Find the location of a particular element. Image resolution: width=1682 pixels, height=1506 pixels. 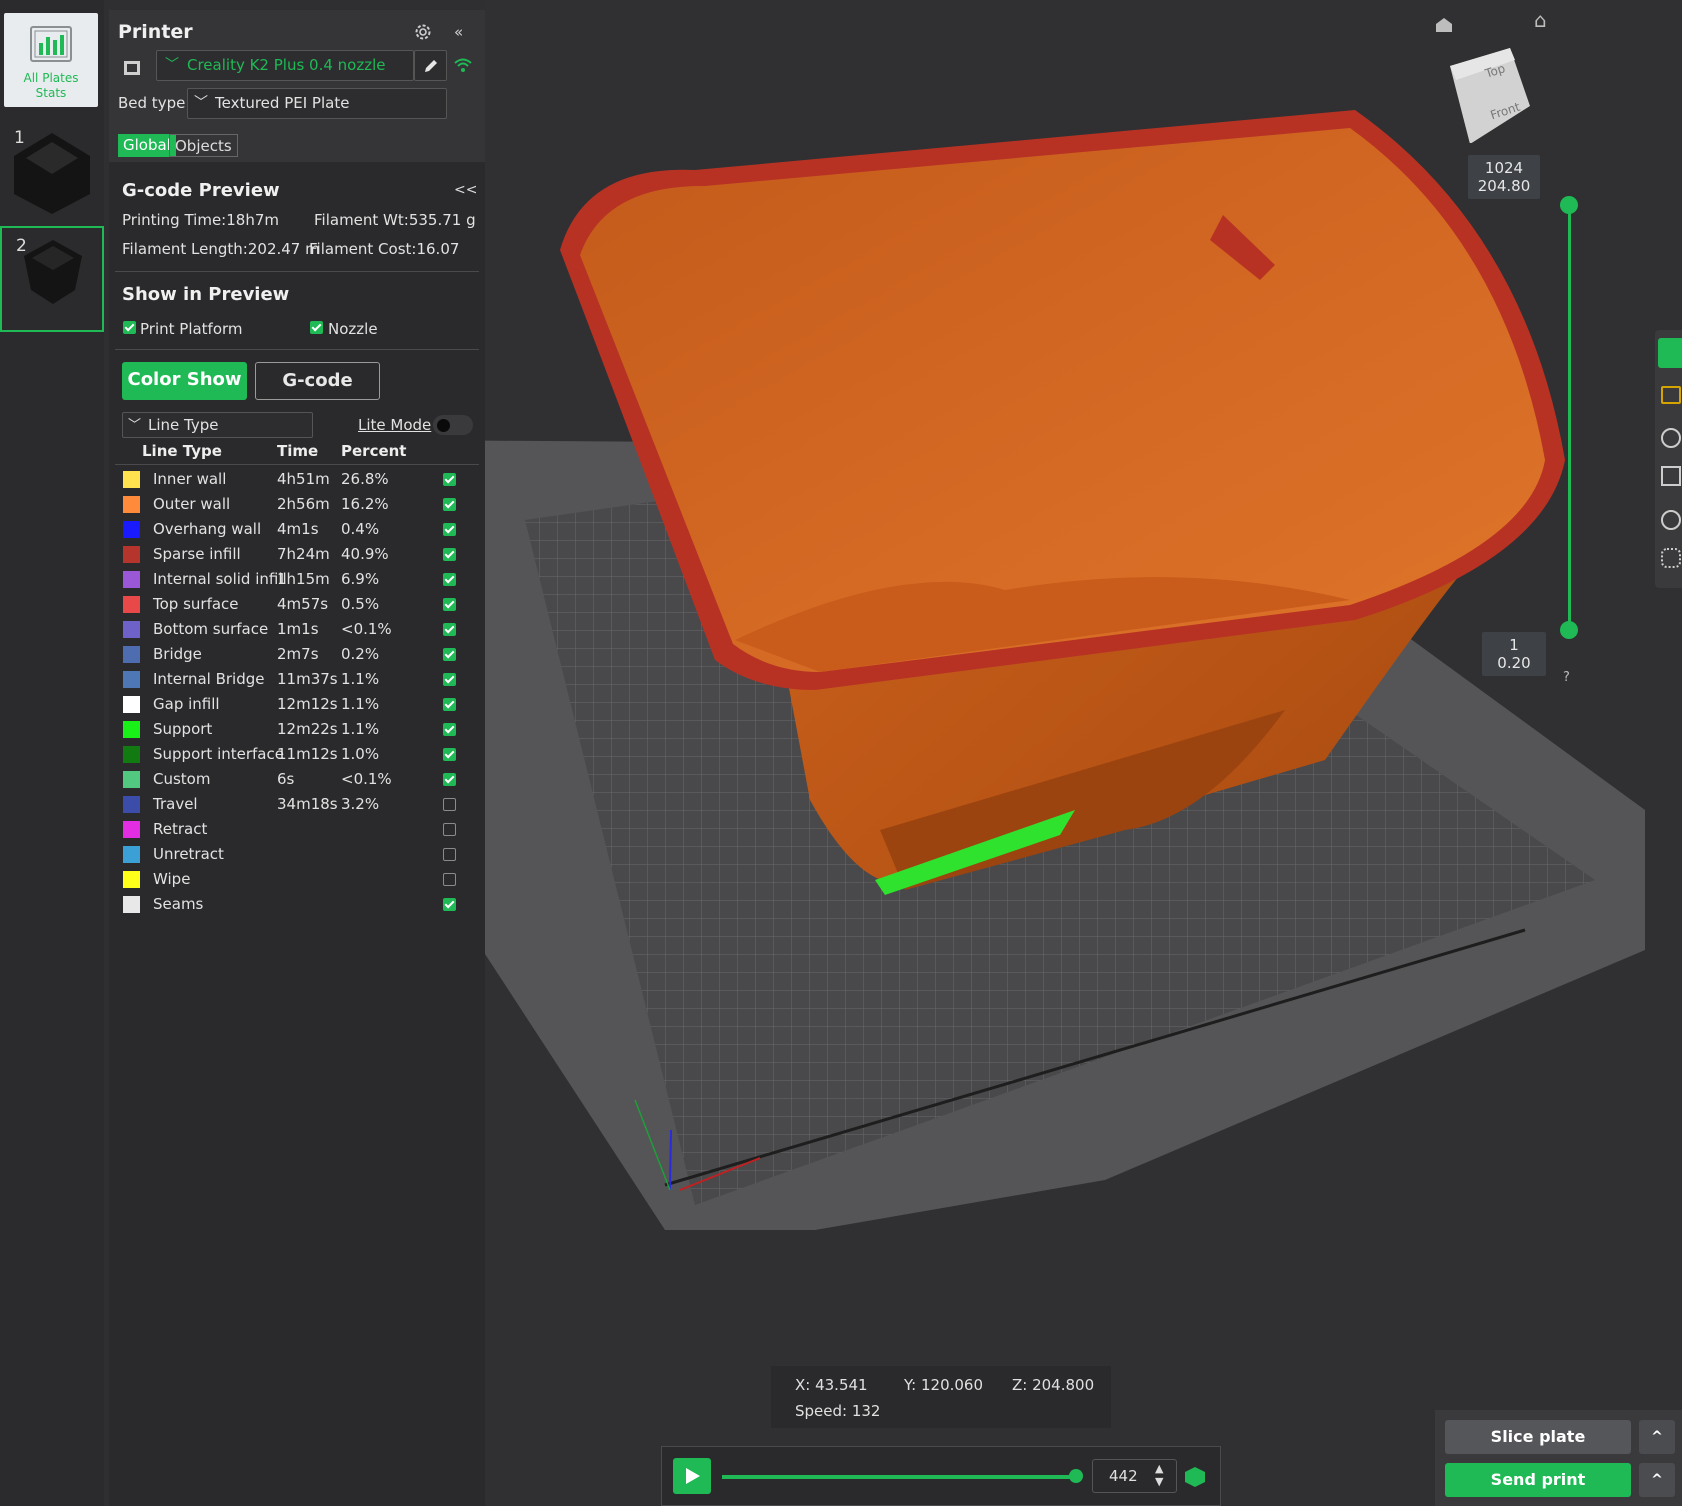

slice-plate-button: Slice plate is located at coordinates (1538, 1437).